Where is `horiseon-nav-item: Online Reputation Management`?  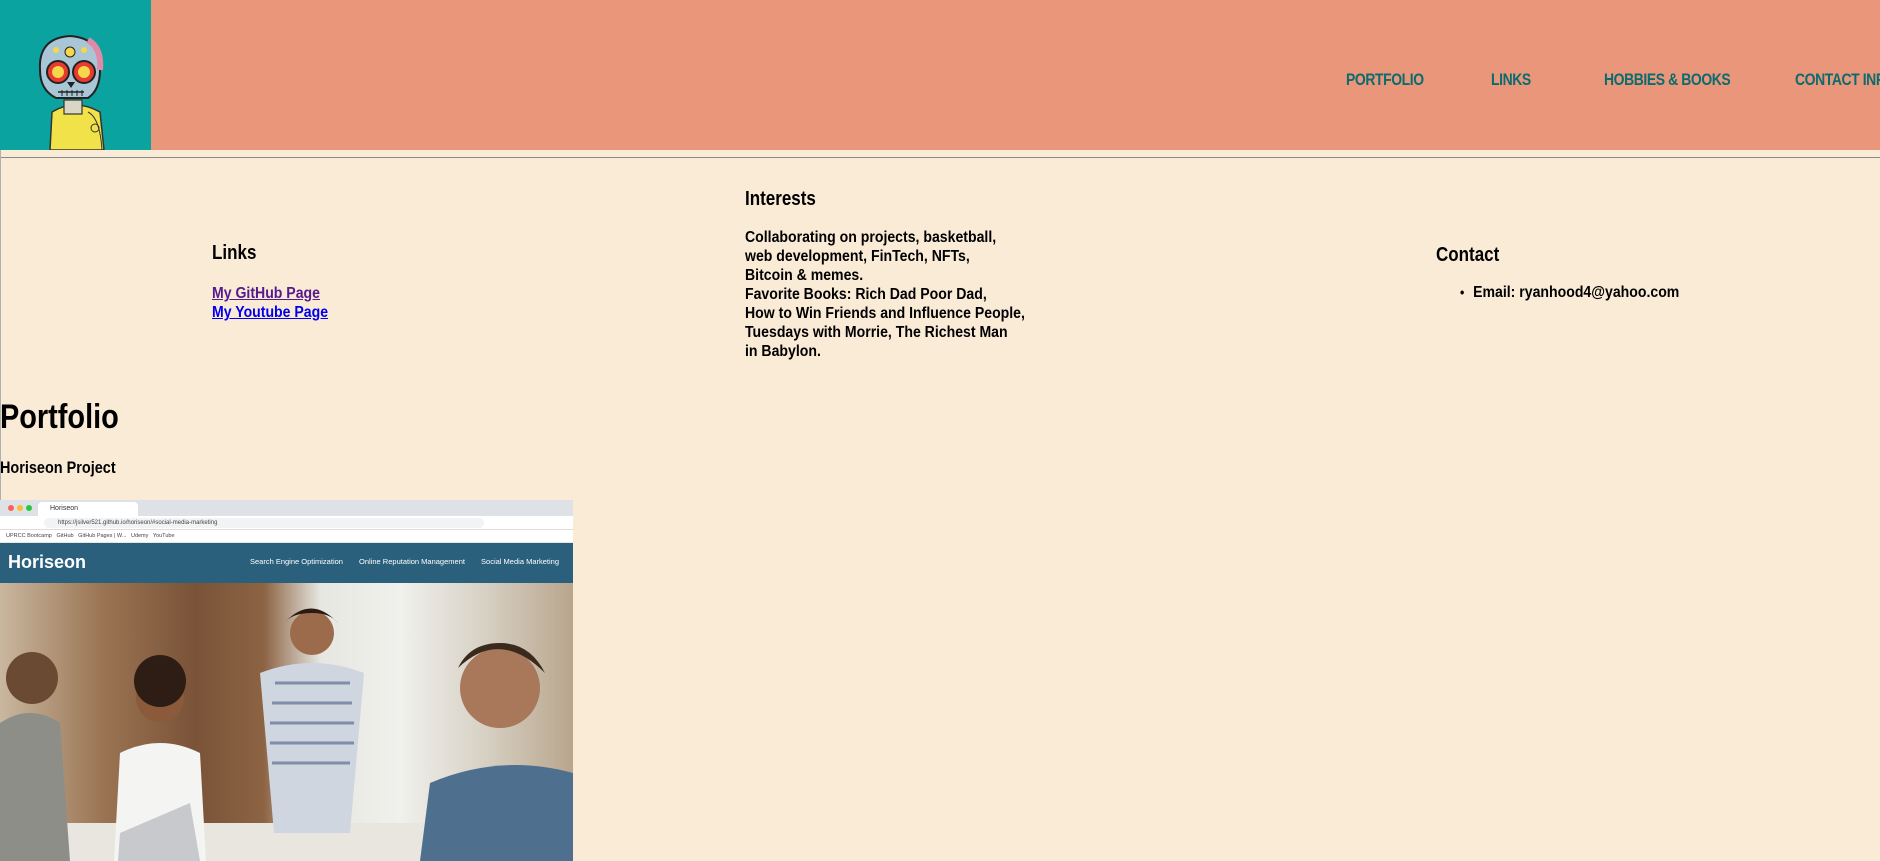 horiseon-nav-item: Online Reputation Management is located at coordinates (412, 561).